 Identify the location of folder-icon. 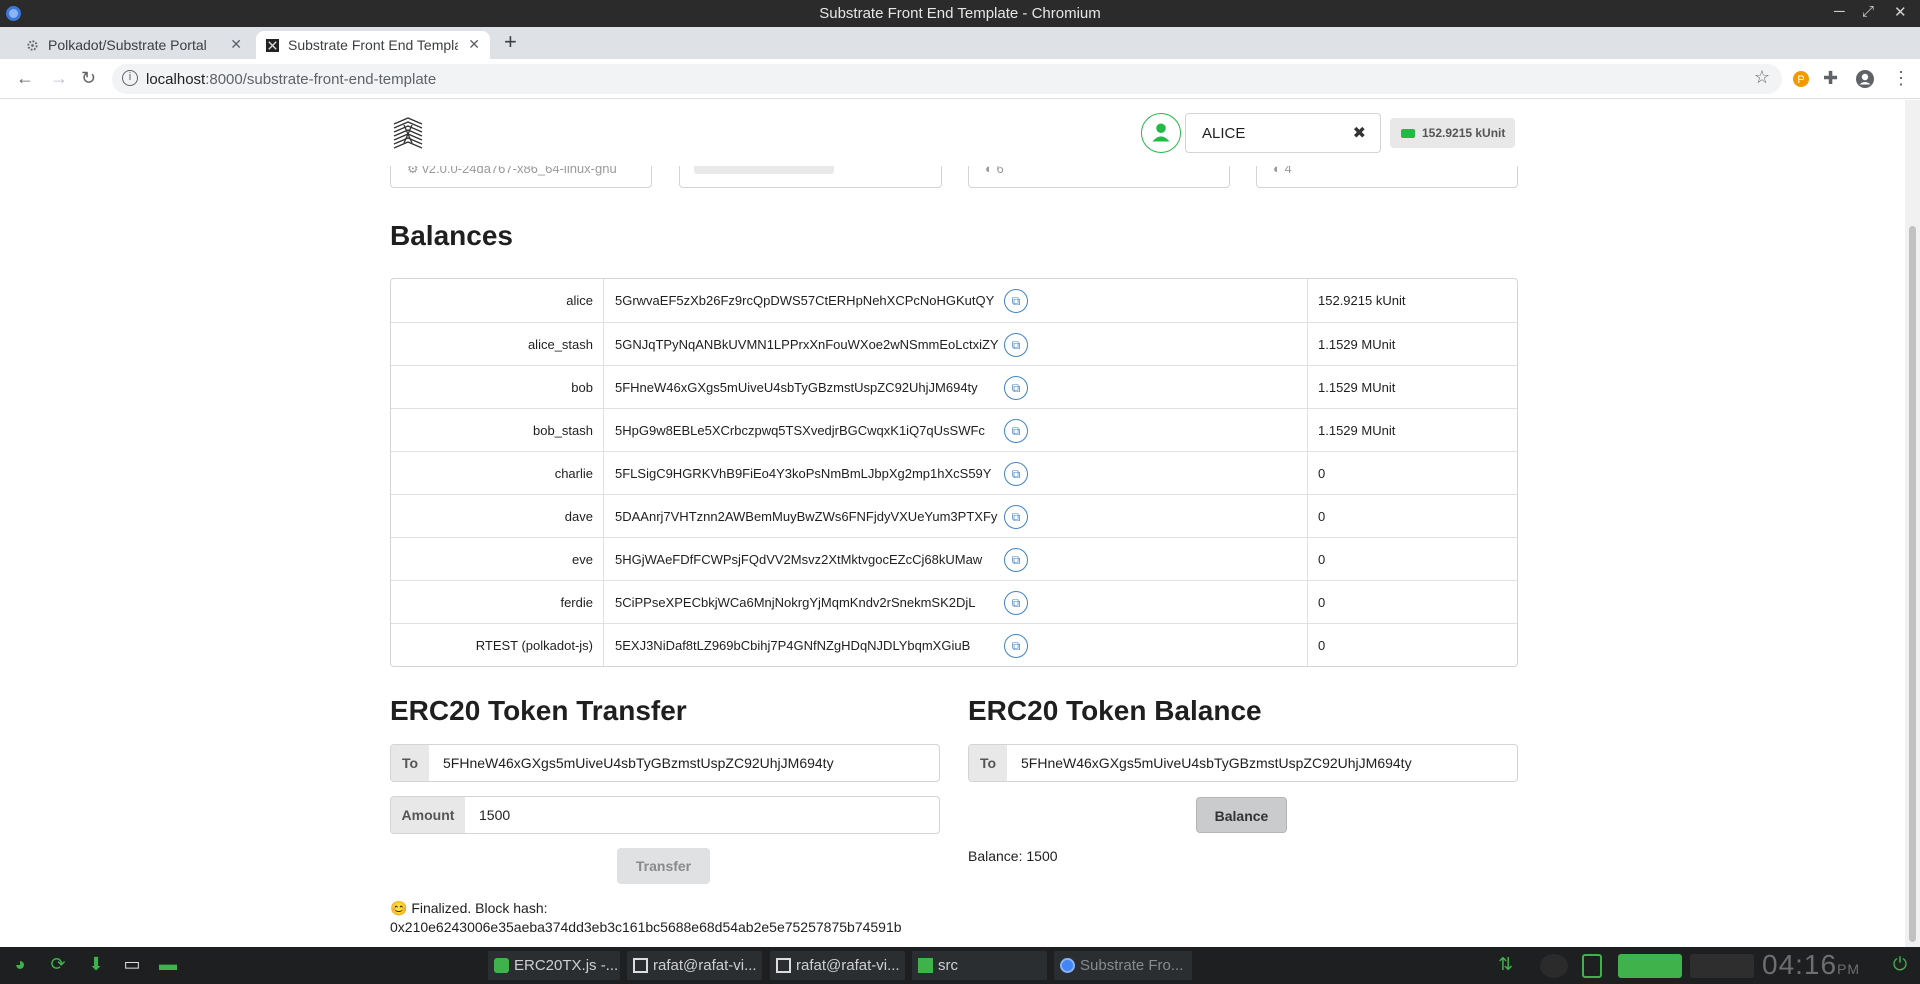
(925, 965).